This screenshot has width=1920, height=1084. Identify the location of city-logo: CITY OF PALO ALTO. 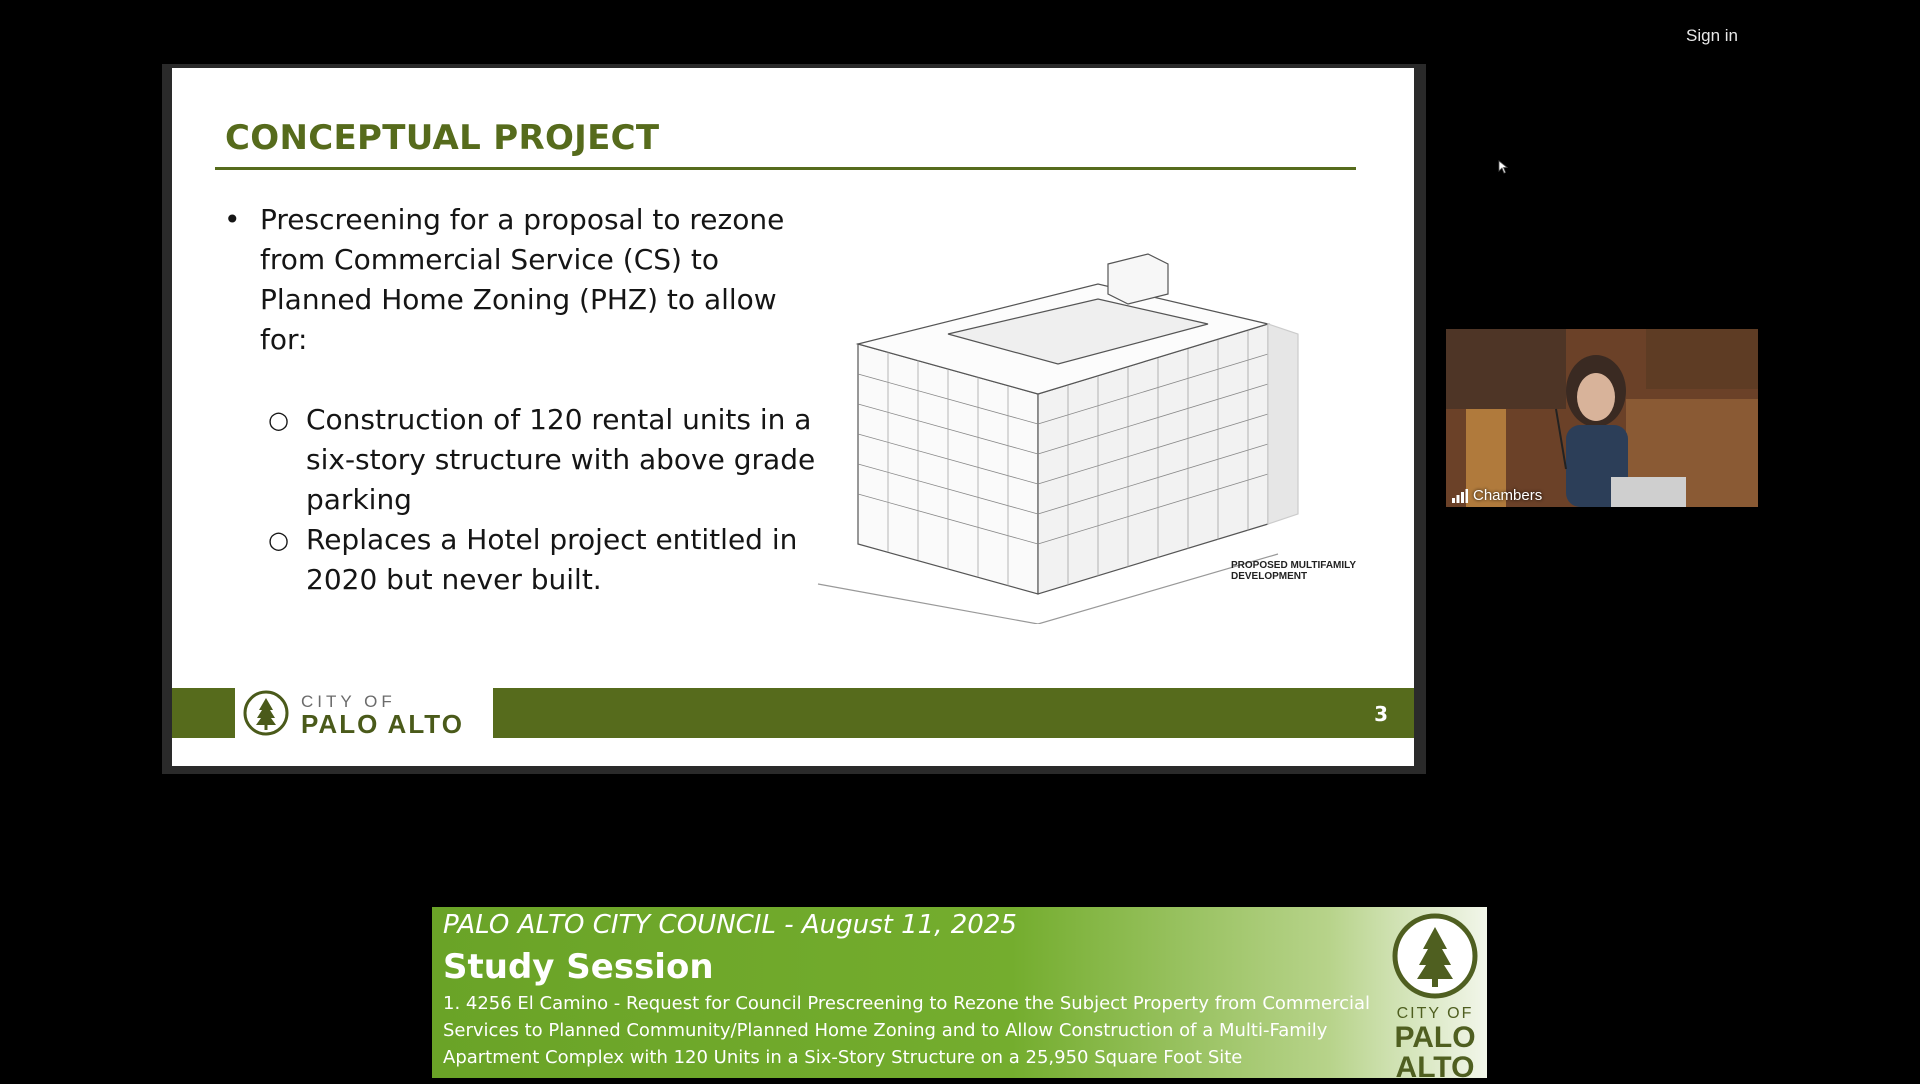
(364, 713).